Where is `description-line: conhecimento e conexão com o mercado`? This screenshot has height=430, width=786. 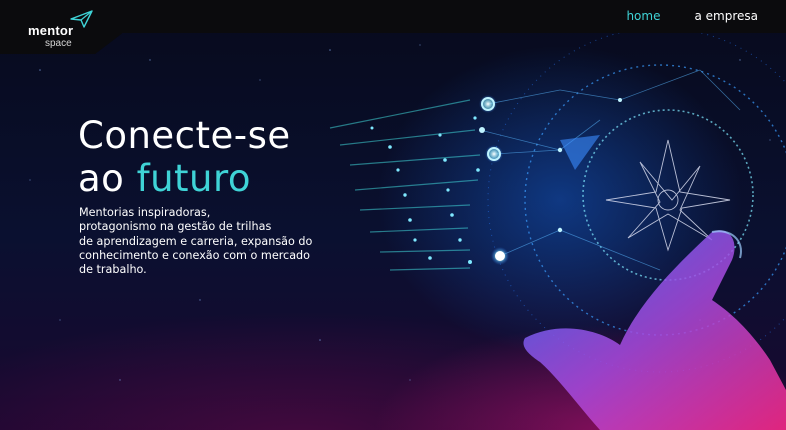
description-line: conhecimento e conexão com o mercado is located at coordinates (195, 255).